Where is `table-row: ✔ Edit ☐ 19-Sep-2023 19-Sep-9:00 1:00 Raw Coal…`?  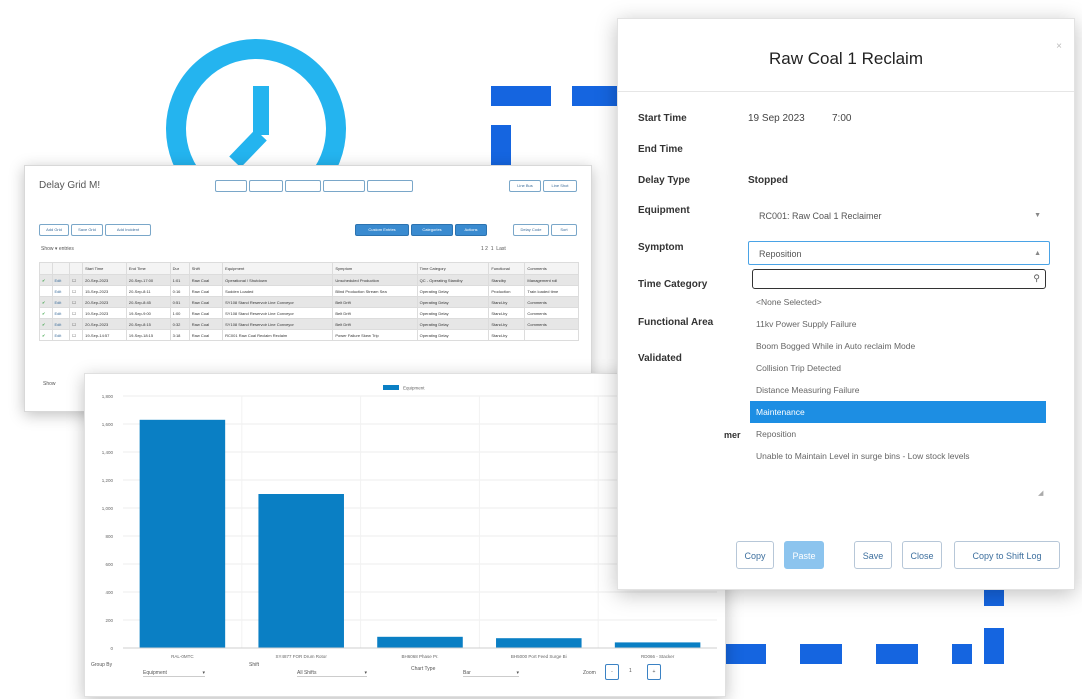 table-row: ✔ Edit ☐ 19-Sep-2023 19-Sep-9:00 1:00 Raw Coal… is located at coordinates (309, 313).